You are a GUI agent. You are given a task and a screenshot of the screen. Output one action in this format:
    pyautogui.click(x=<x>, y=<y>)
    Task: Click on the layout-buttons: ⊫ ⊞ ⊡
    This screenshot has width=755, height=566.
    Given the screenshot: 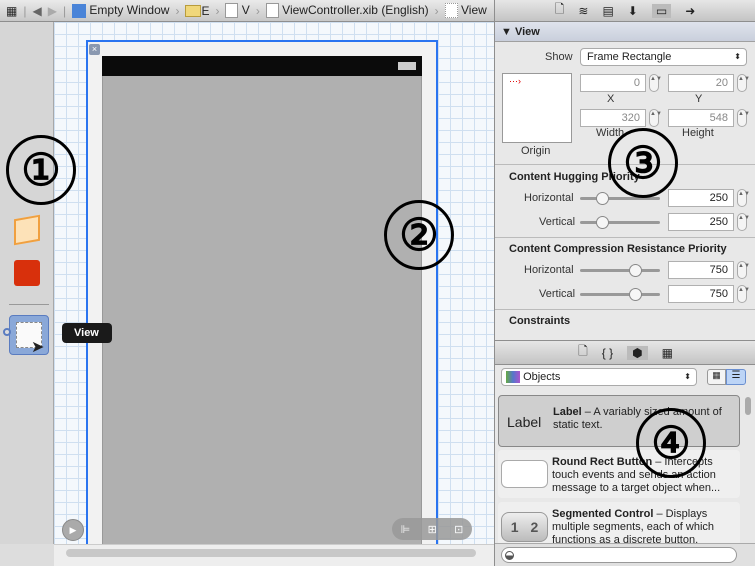 What is the action you would take?
    pyautogui.click(x=432, y=529)
    